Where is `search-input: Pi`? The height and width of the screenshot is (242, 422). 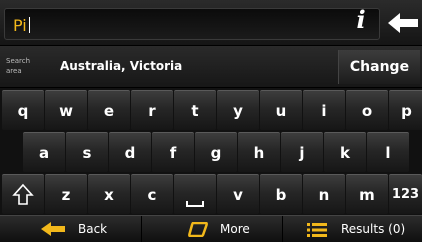
search-input: Pi is located at coordinates (192, 24).